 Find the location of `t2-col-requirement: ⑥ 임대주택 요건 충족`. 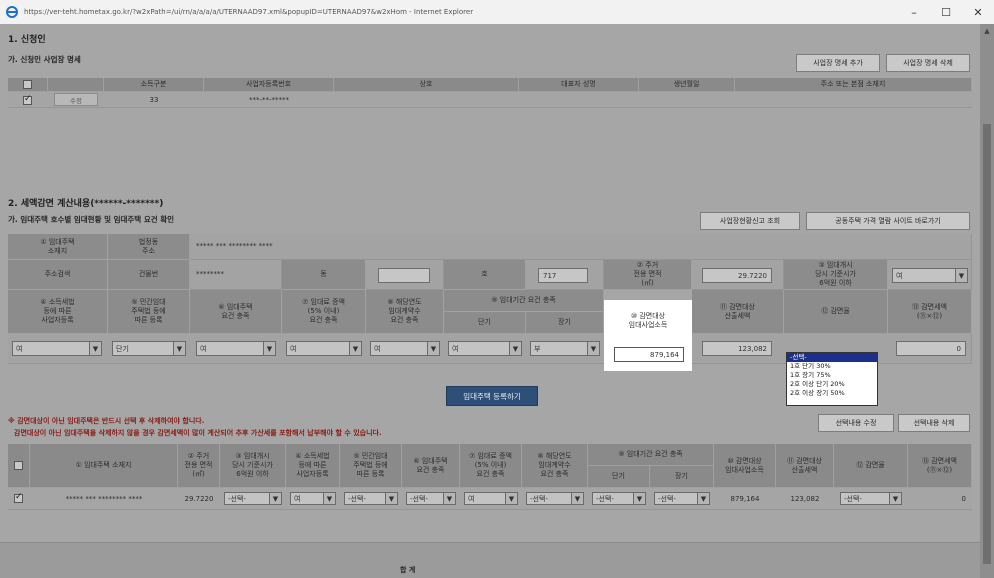

t2-col-requirement: ⑥ 임대주택 요건 충족 is located at coordinates (431, 466).